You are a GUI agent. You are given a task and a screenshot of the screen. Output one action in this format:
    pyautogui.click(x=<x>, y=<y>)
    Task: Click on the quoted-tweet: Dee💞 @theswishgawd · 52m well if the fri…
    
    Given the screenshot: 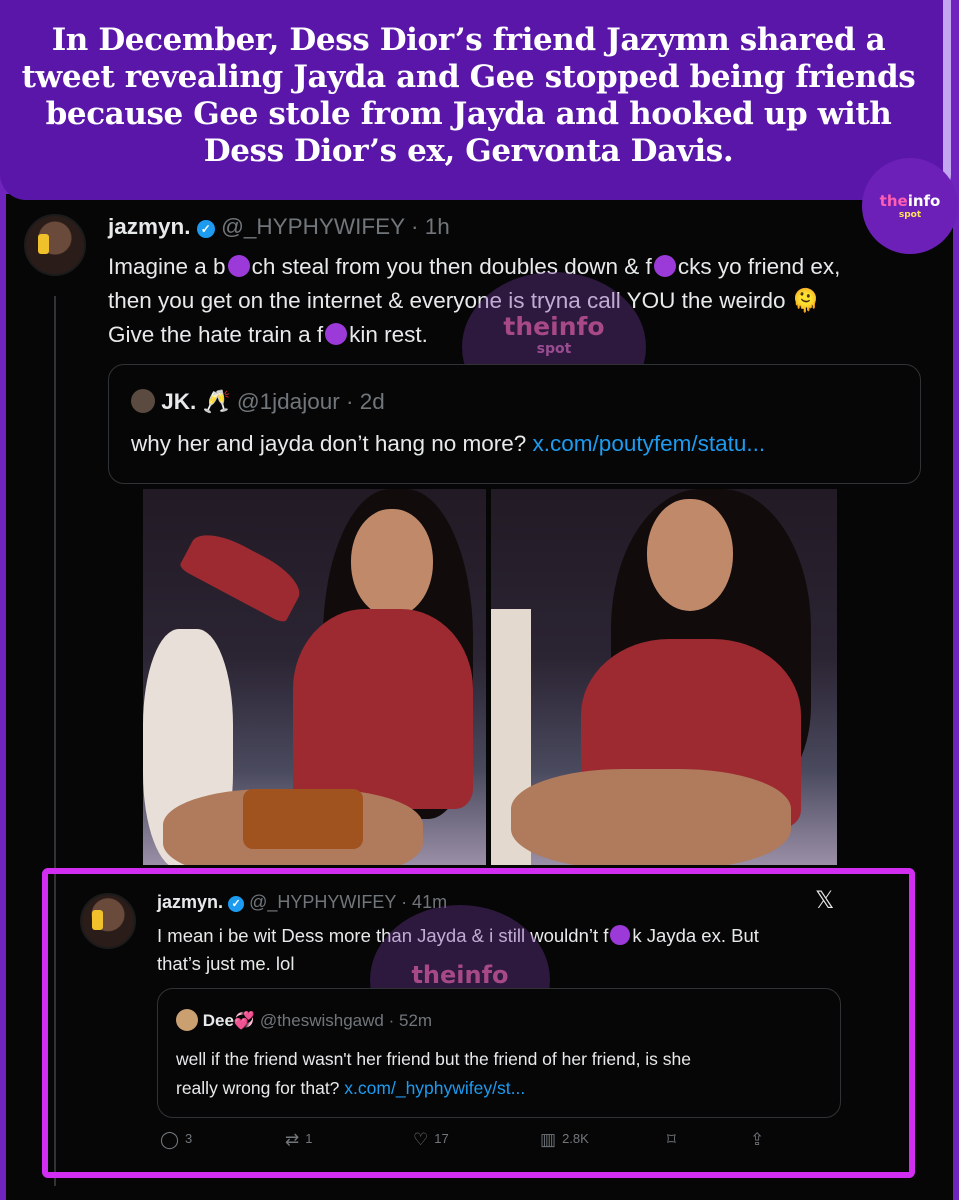 What is the action you would take?
    pyautogui.click(x=499, y=1053)
    